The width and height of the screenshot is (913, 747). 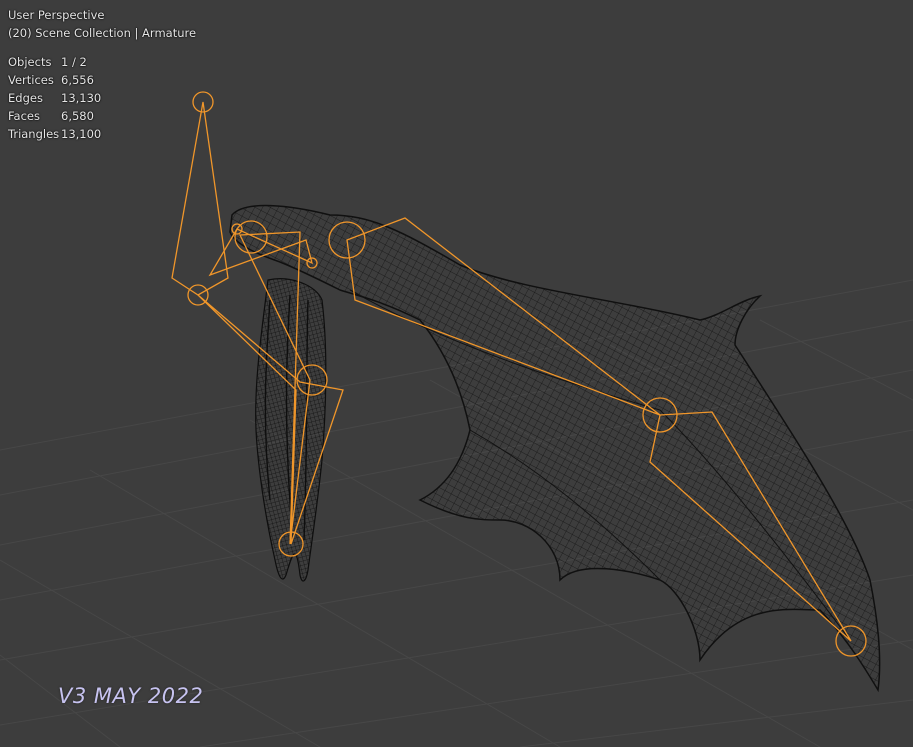 What do you see at coordinates (77, 80) in the screenshot?
I see `stat-value: 6,556` at bounding box center [77, 80].